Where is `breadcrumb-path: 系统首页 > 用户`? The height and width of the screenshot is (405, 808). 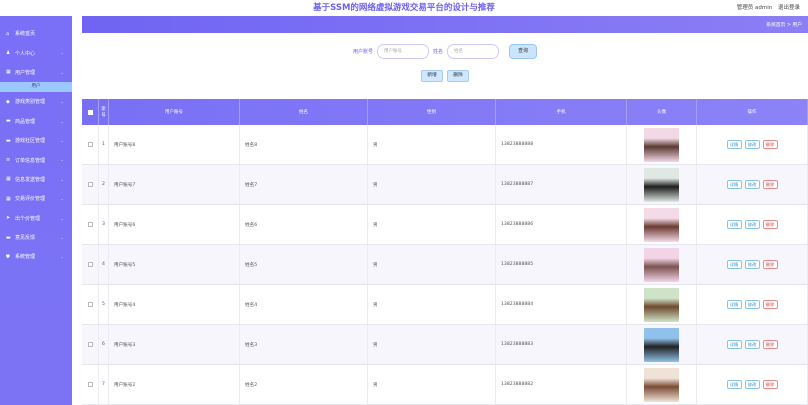 breadcrumb-path: 系统首页 > 用户 is located at coordinates (784, 24).